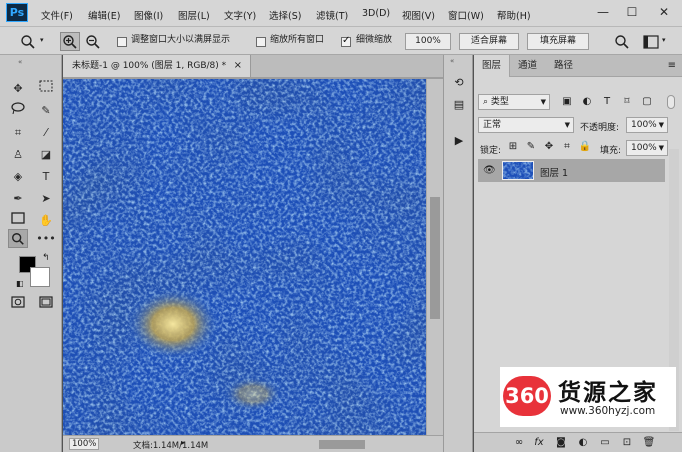 This screenshot has width=682, height=452. Describe the element at coordinates (346, 41) in the screenshot. I see `scrubby-zoom-checkbox` at that location.